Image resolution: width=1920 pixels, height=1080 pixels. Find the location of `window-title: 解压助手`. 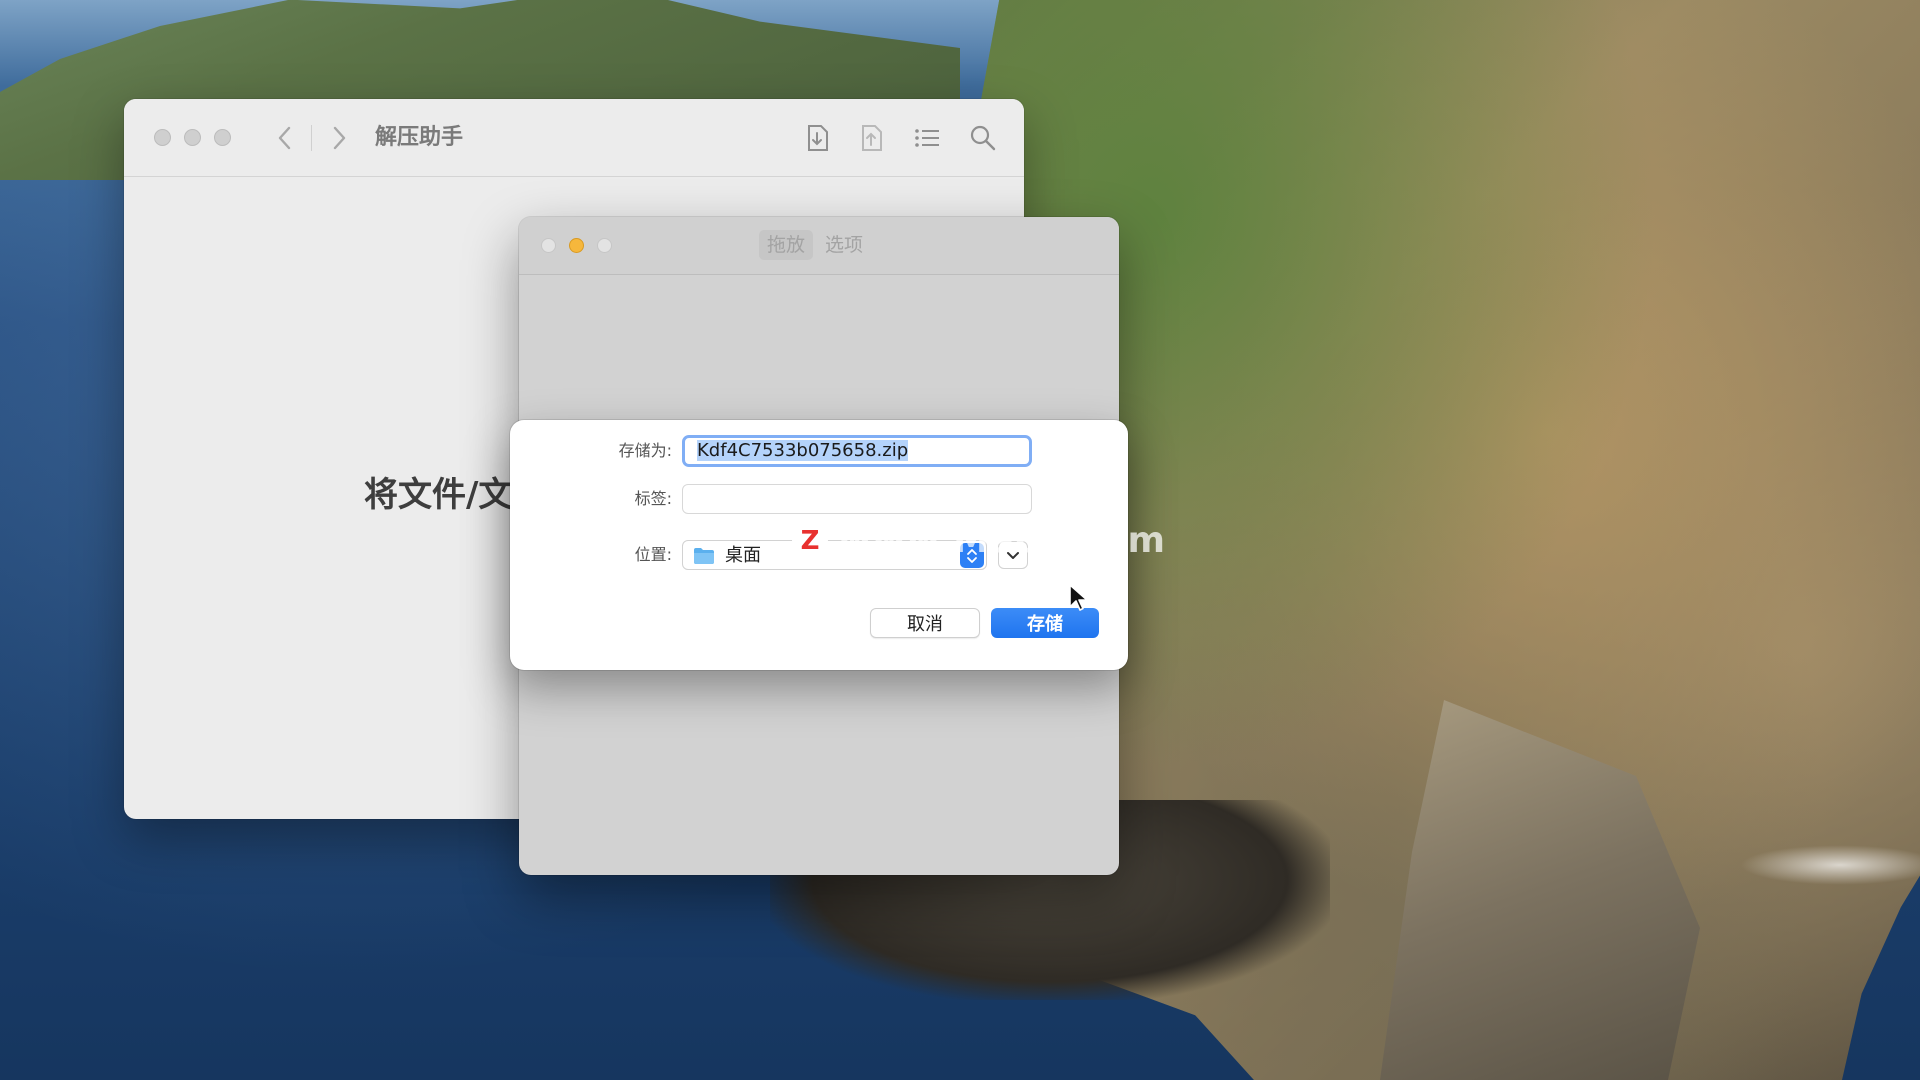

window-title: 解压助手 is located at coordinates (419, 137).